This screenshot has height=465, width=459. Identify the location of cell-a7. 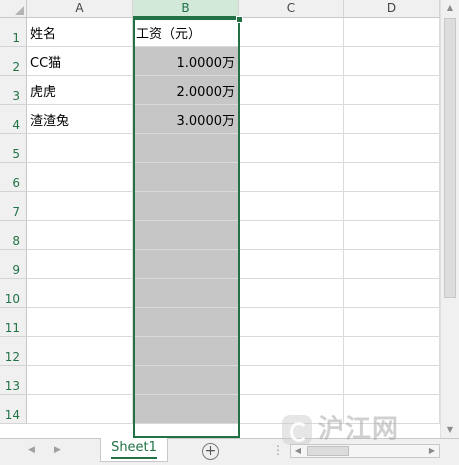
(80, 206).